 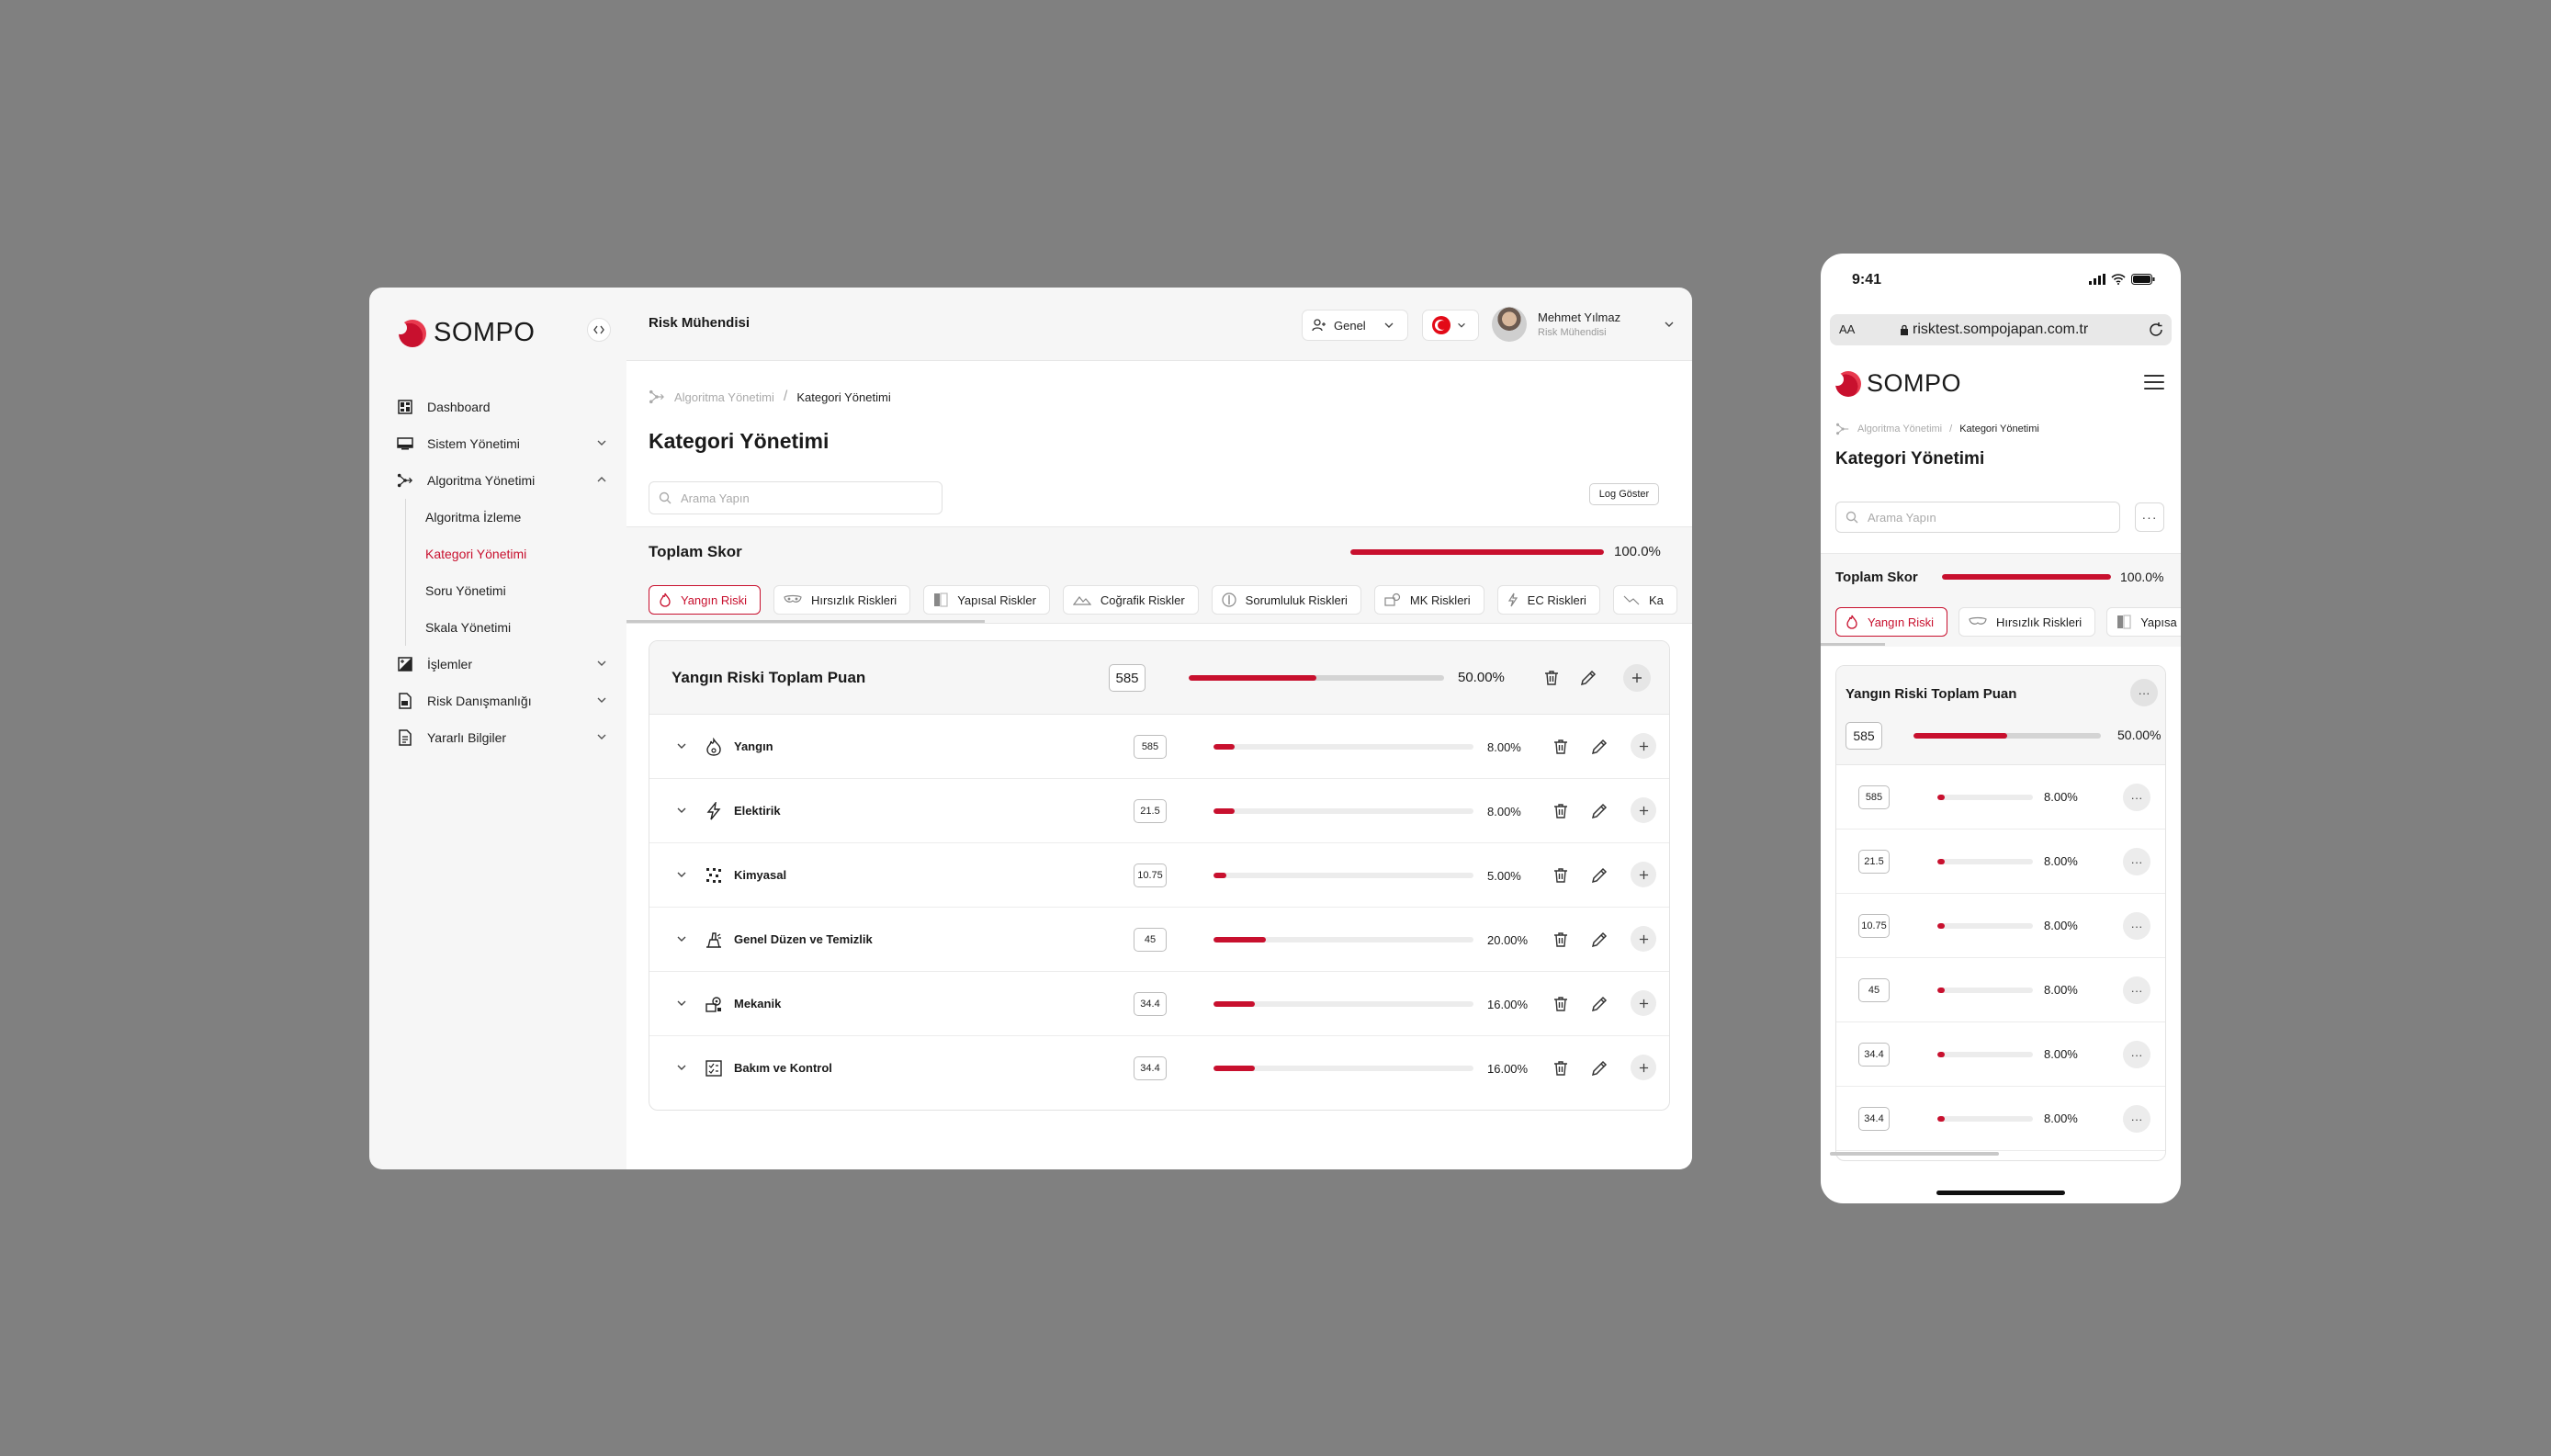 What do you see at coordinates (502, 480) in the screenshot?
I see `sidebar-item-algoritma-yonetimi: Algoritma Yönetimi` at bounding box center [502, 480].